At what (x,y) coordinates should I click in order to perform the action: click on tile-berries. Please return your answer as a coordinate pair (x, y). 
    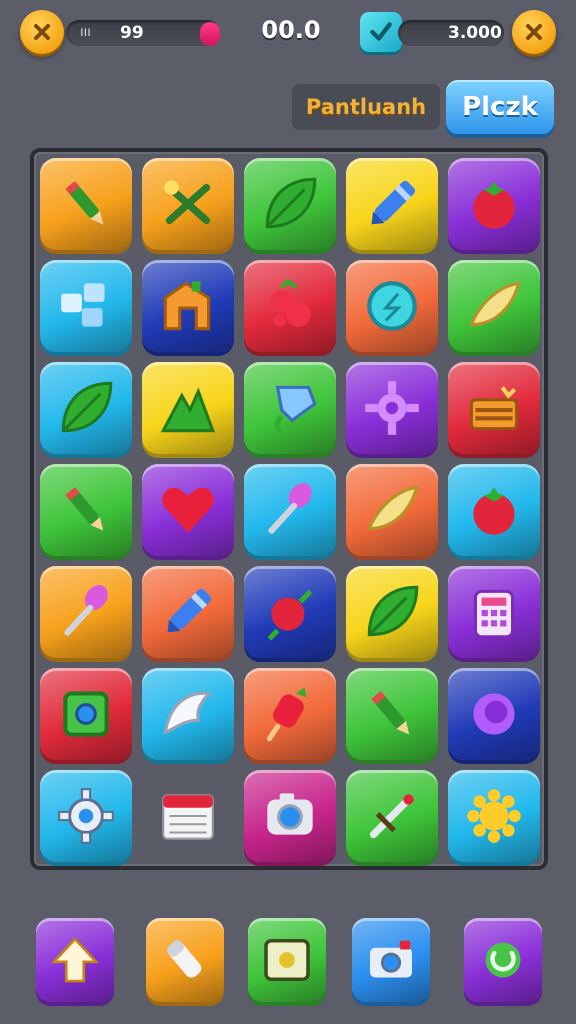
    Looking at the image, I should click on (290, 306).